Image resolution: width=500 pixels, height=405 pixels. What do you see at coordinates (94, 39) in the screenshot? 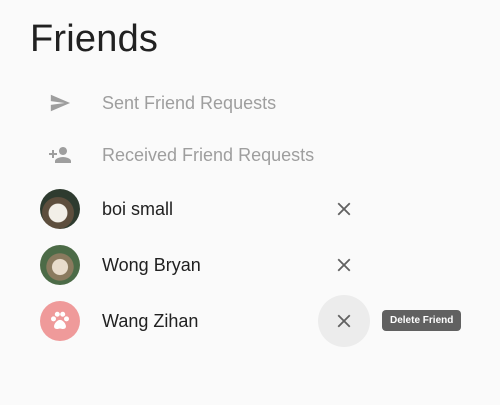
I see `page-title: Friends` at bounding box center [94, 39].